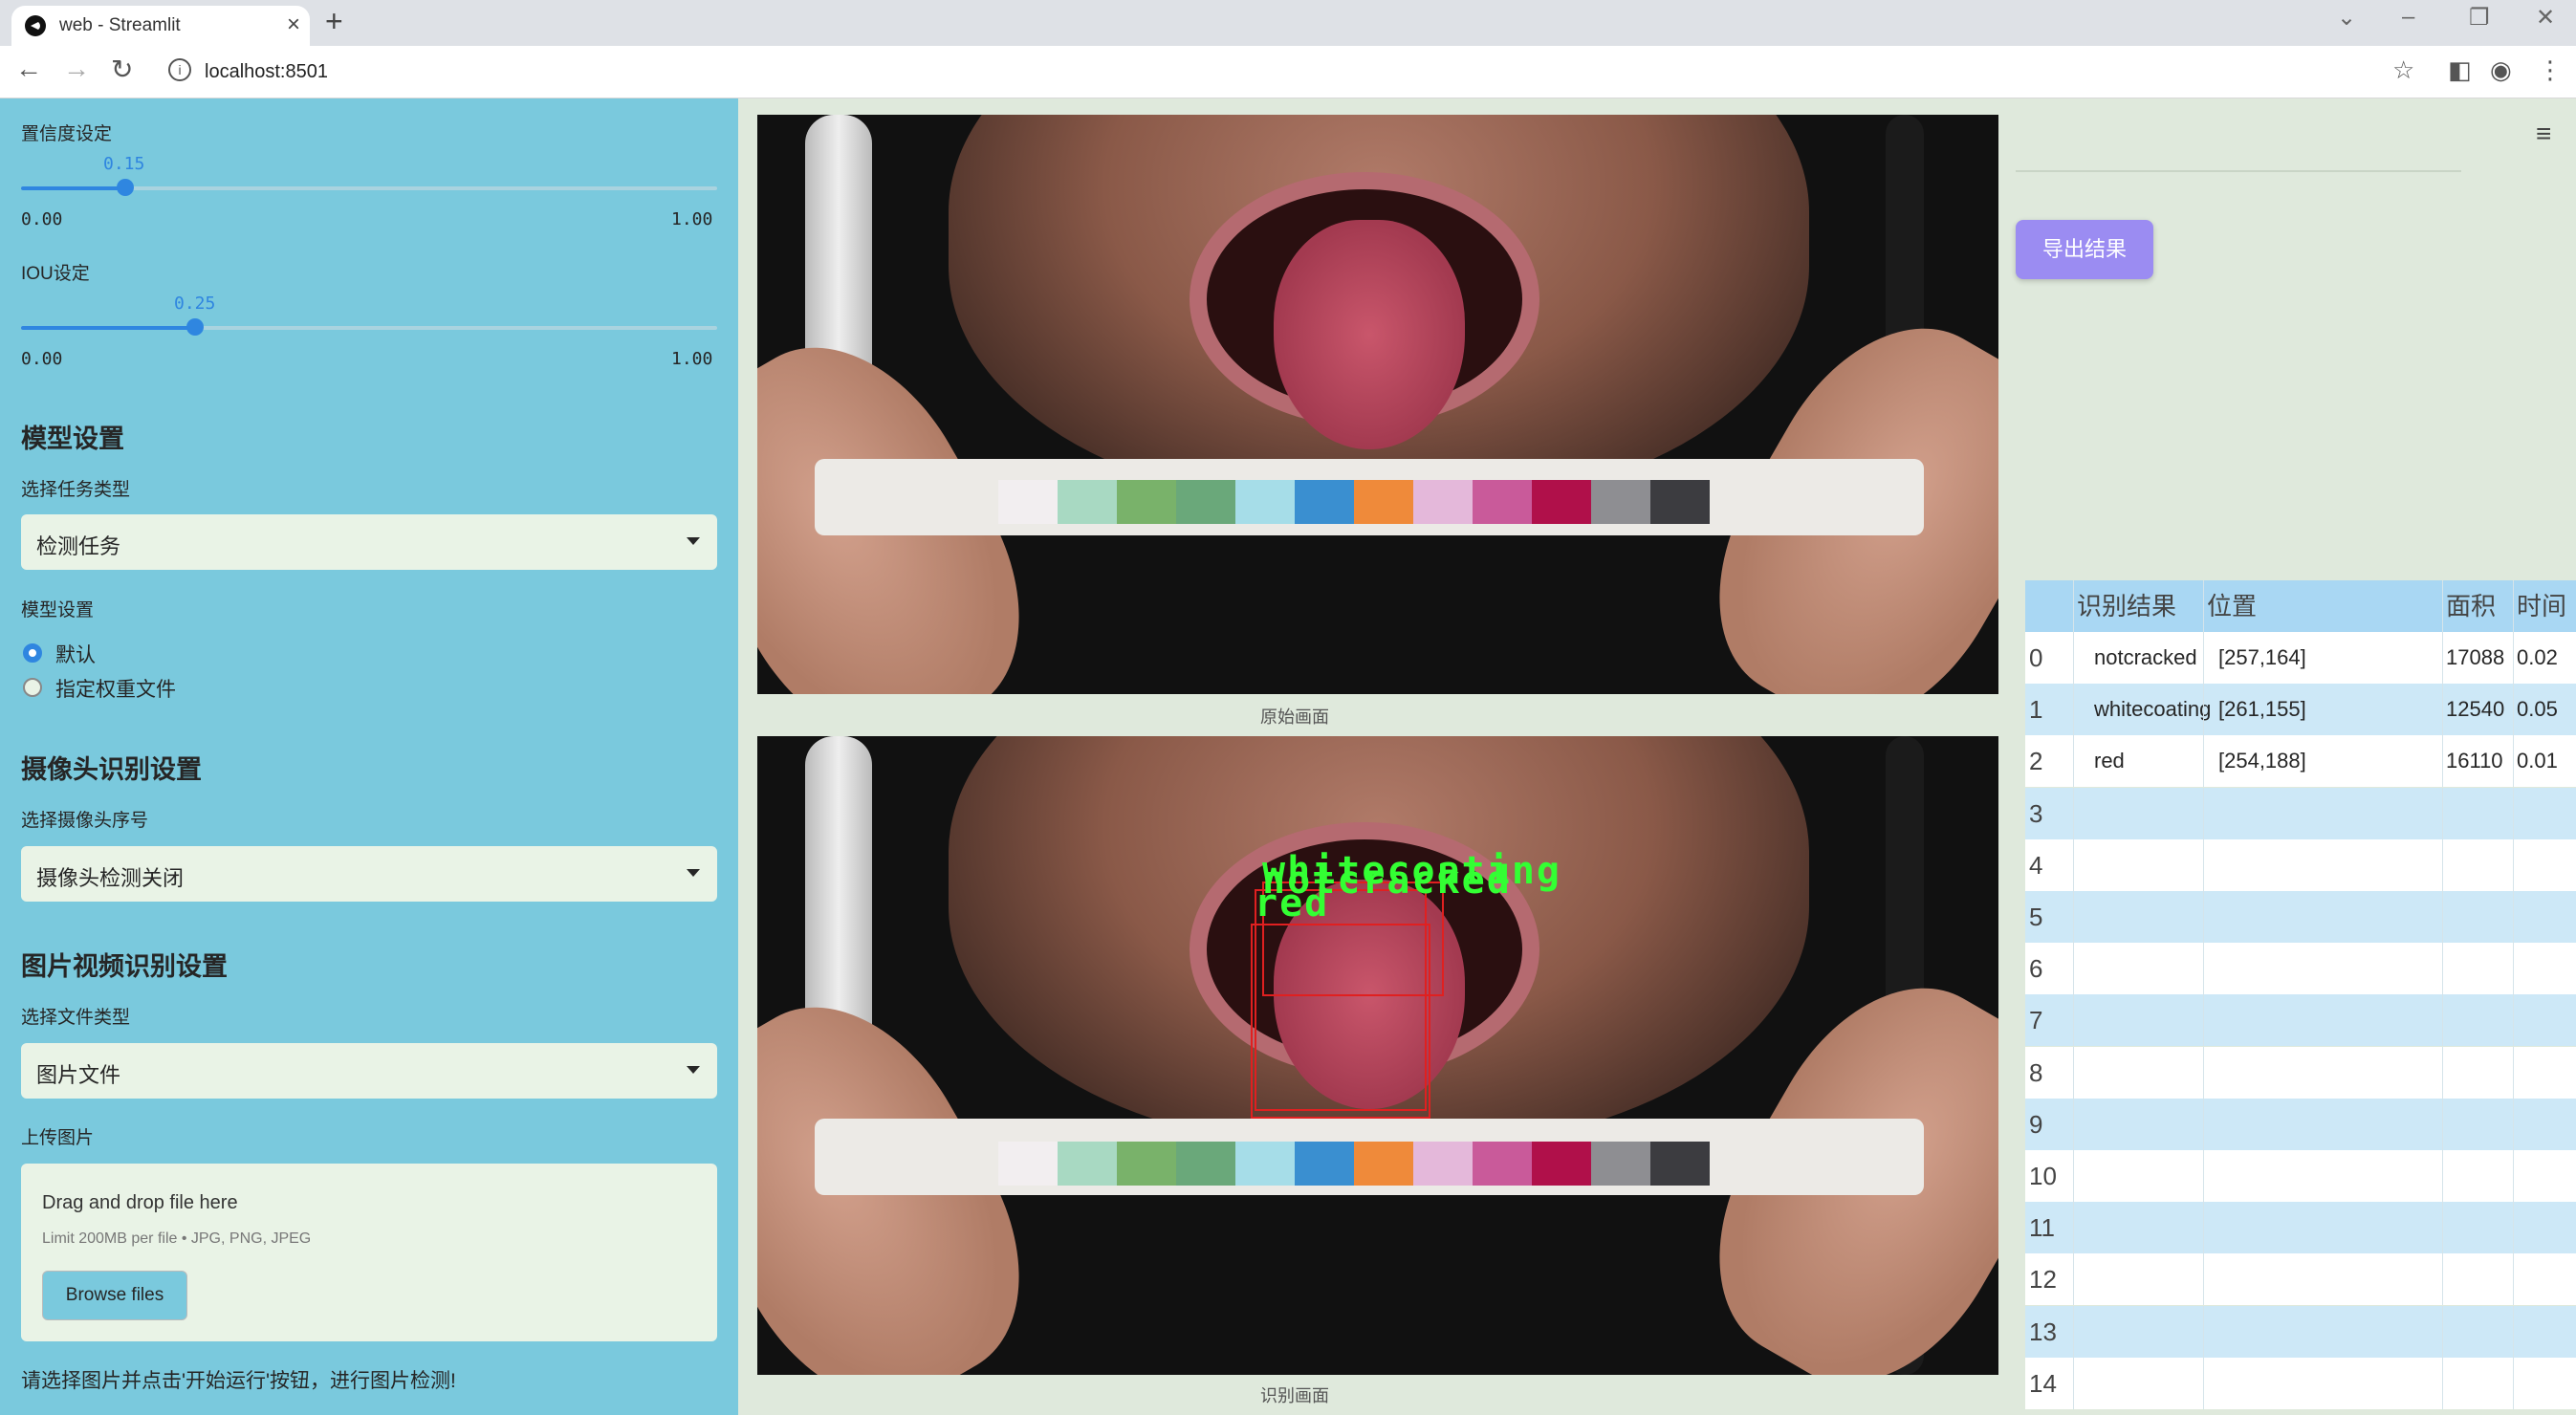 This screenshot has width=2576, height=1415. I want to click on table-row: 3, so click(2300, 813).